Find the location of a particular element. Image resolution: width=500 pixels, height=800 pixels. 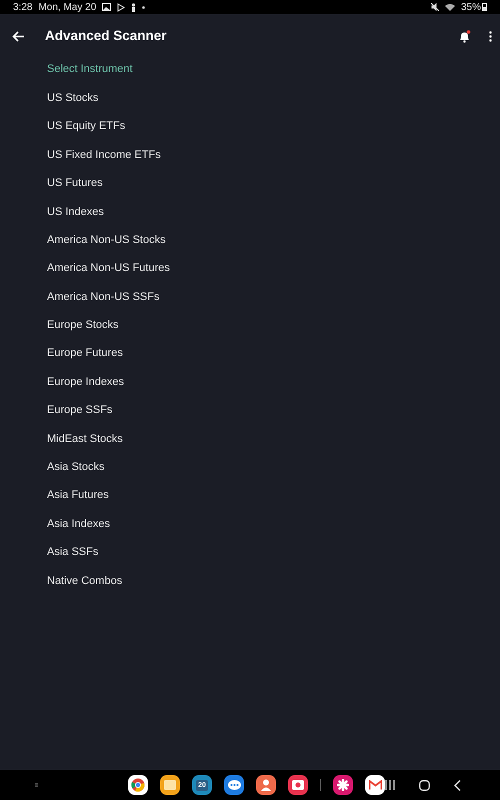

back-icon is located at coordinates (457, 785).